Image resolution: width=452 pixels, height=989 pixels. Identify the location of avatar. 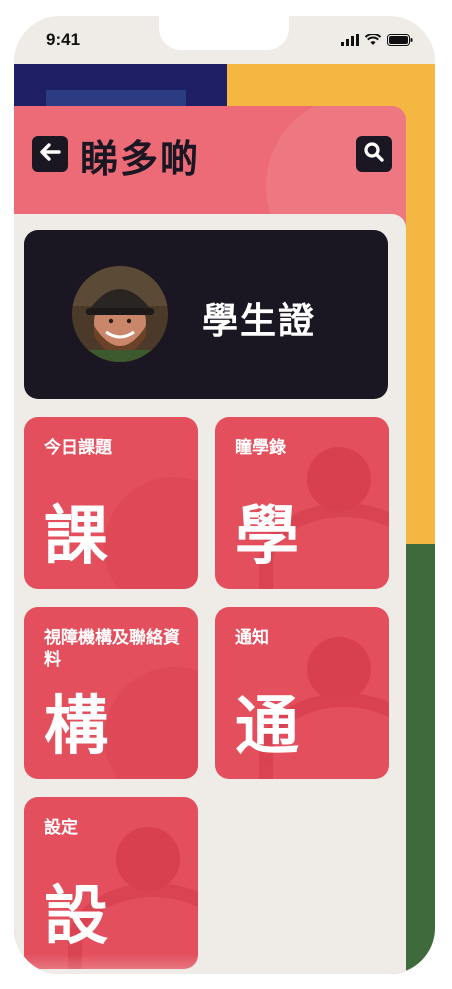
(120, 314).